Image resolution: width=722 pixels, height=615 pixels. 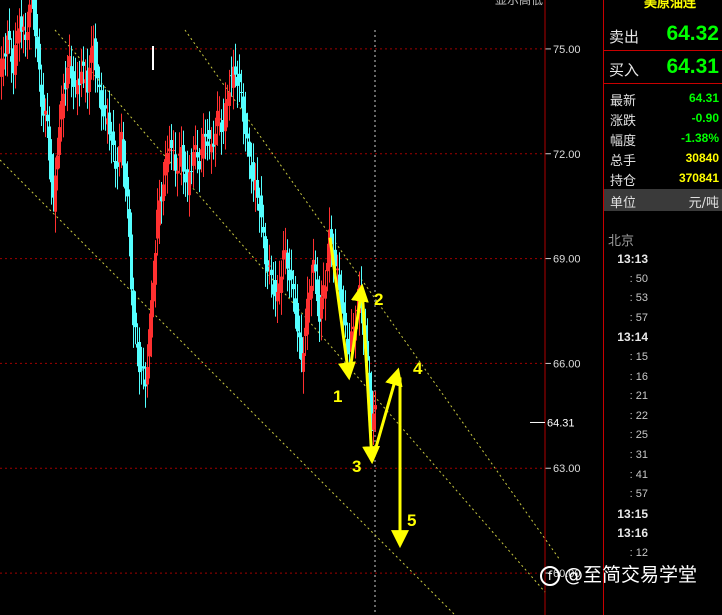 What do you see at coordinates (356, 466) in the screenshot?
I see `wave-label: 3` at bounding box center [356, 466].